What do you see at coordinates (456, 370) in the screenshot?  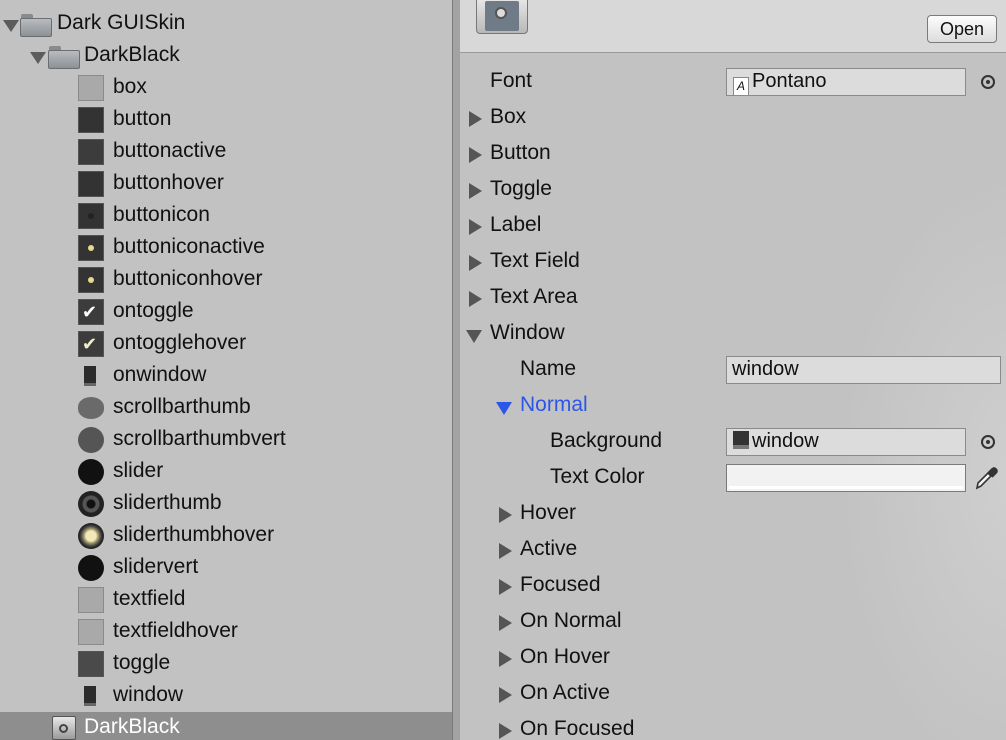 I see `panel-divider` at bounding box center [456, 370].